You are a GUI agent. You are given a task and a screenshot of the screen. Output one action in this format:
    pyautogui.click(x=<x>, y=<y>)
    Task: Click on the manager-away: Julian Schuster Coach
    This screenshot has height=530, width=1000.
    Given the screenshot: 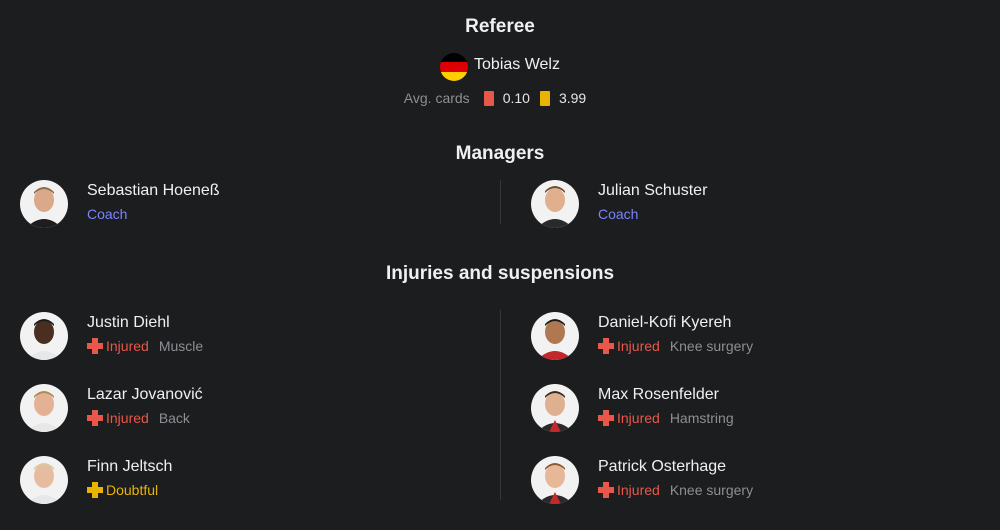 What is the action you would take?
    pyautogui.click(x=756, y=206)
    